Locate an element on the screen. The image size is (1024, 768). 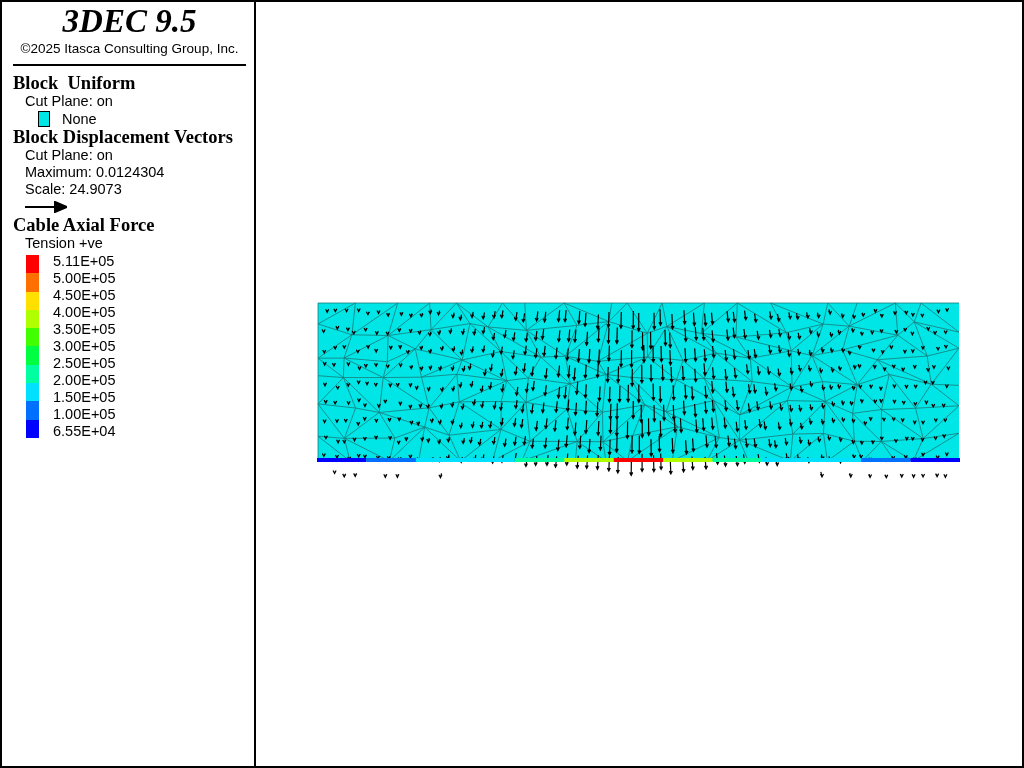
app-title: 3DEC 9.5 is located at coordinates (129, 21).